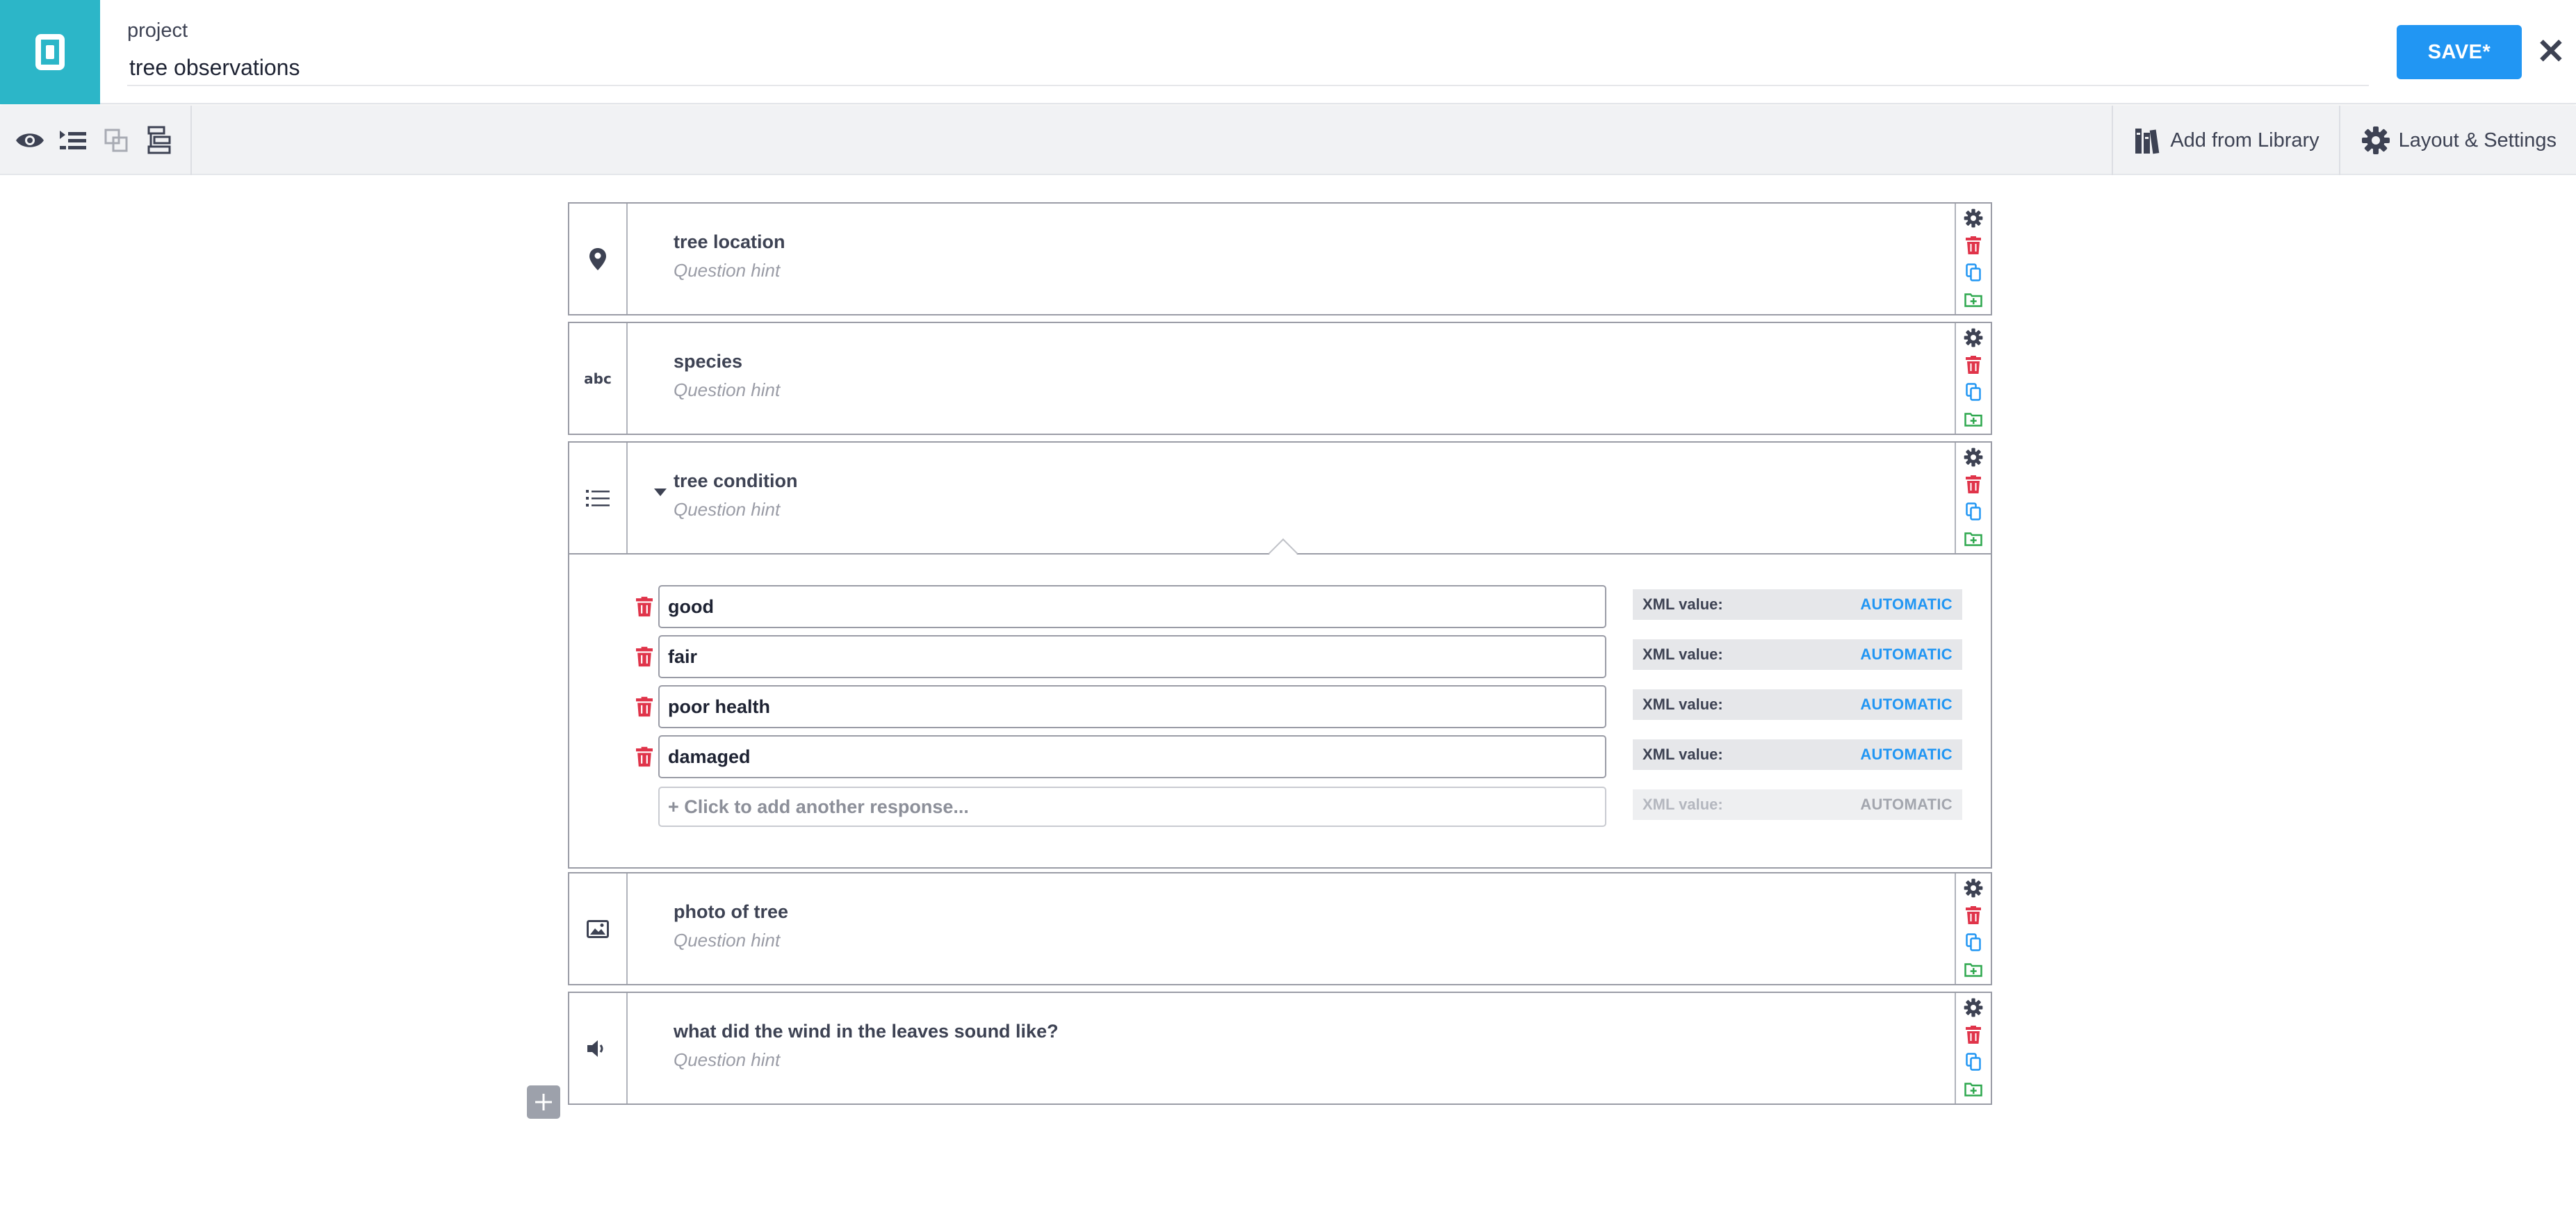  I want to click on choice-label-input: damaged, so click(1132, 757).